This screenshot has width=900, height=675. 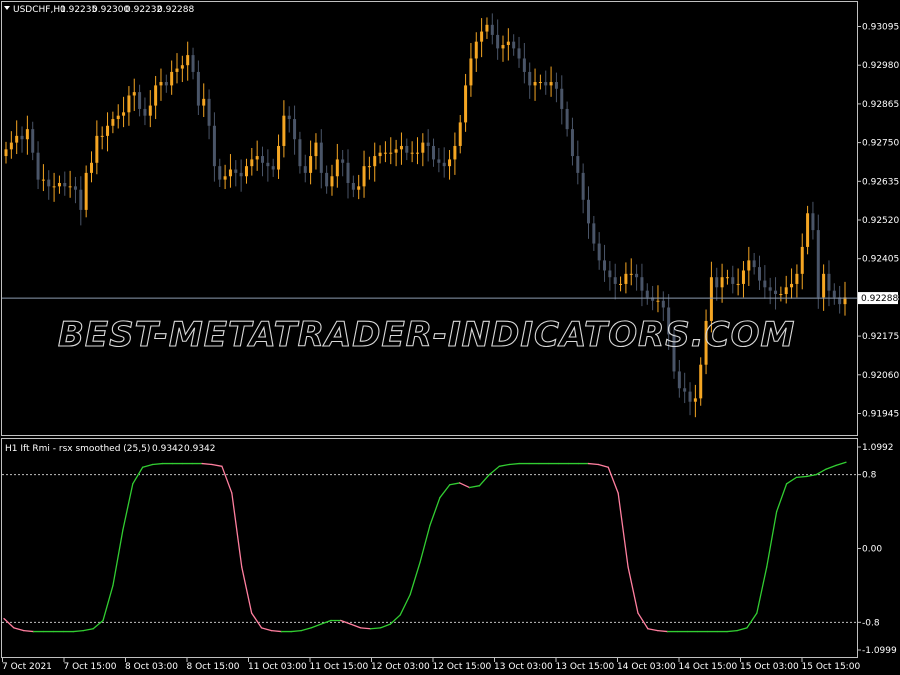 What do you see at coordinates (462, 667) in the screenshot?
I see `time-axis-label: 12 Oct 15:00` at bounding box center [462, 667].